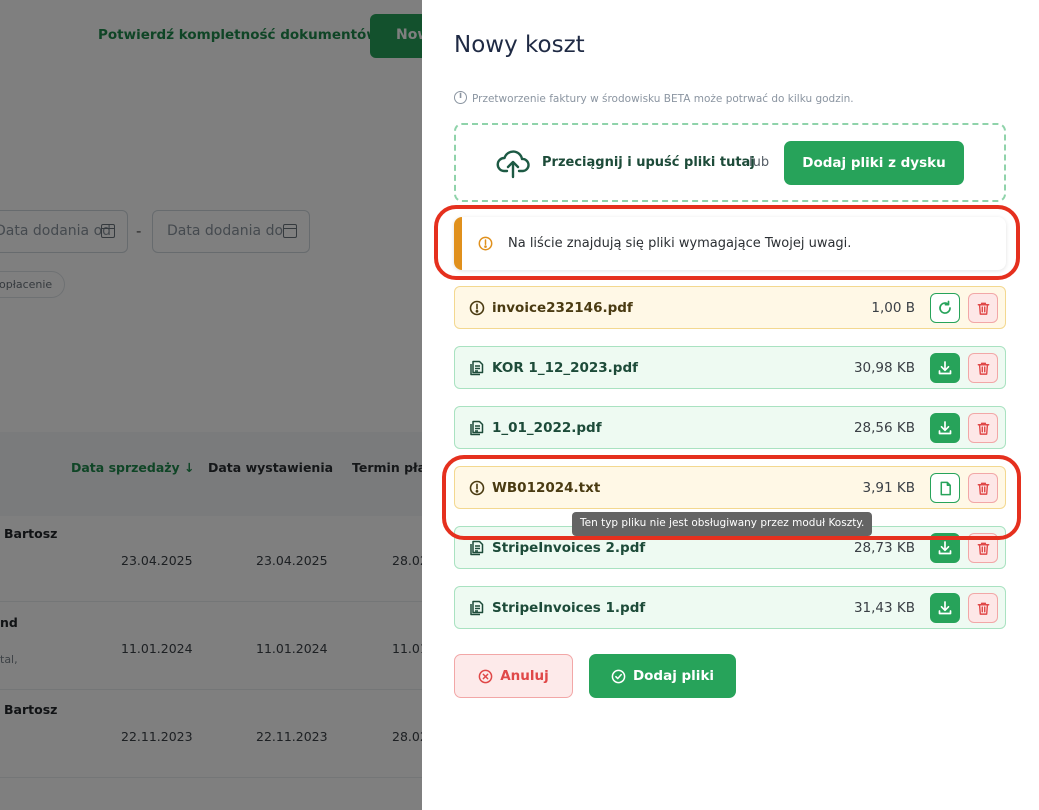  What do you see at coordinates (884, 428) in the screenshot?
I see `file-size: 28,56 KB` at bounding box center [884, 428].